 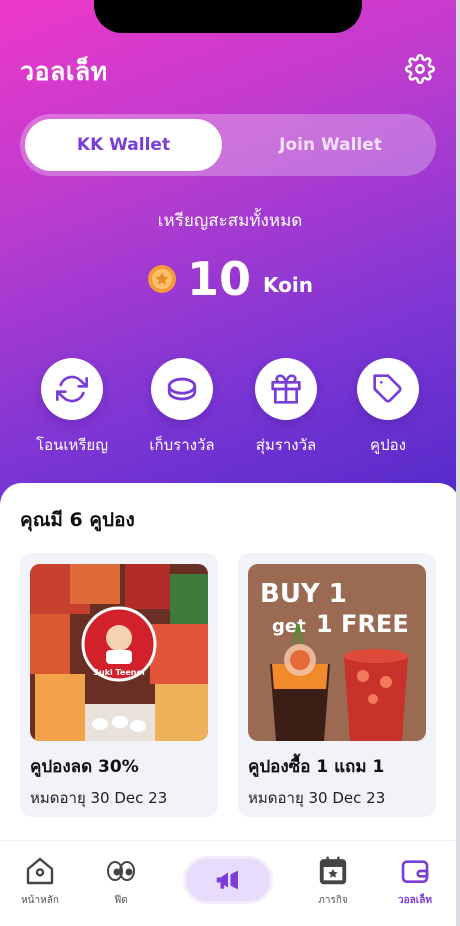 What do you see at coordinates (40, 871) in the screenshot?
I see `home-icon` at bounding box center [40, 871].